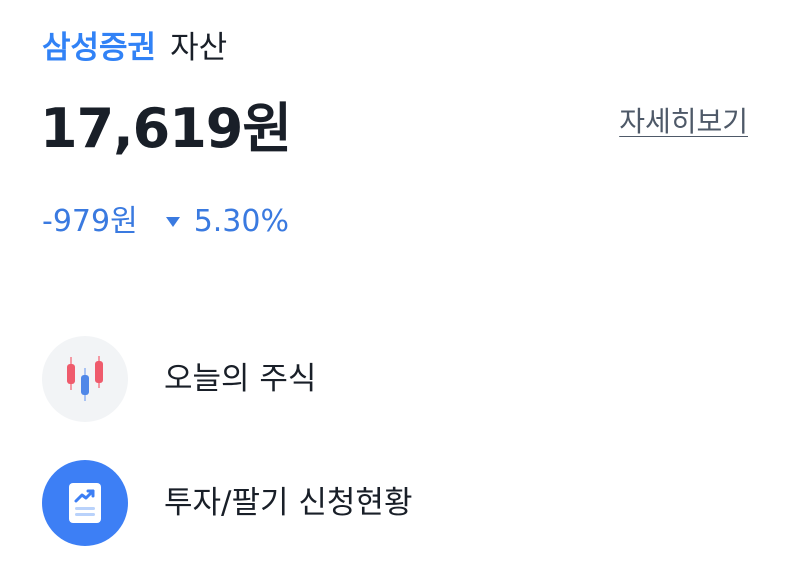  Describe the element at coordinates (683, 122) in the screenshot. I see `view-details-link: 자세히보기` at that location.